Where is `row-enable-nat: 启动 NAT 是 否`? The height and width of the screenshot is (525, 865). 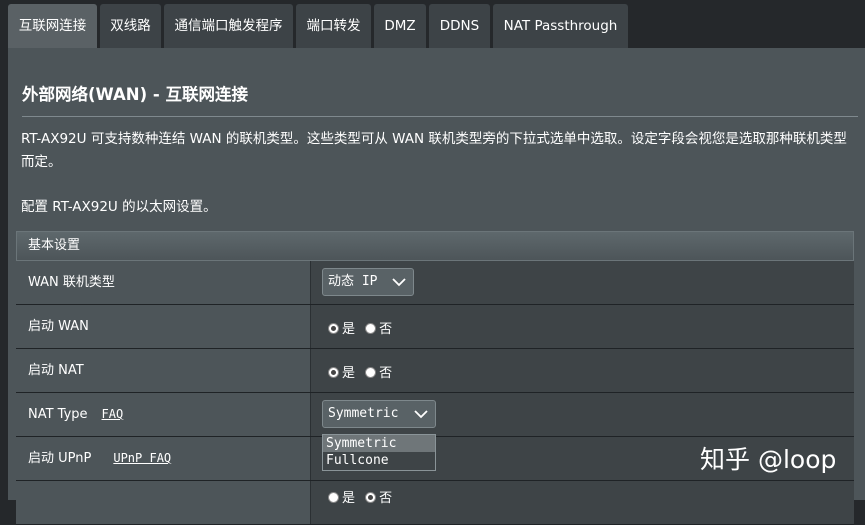 row-enable-nat: 启动 NAT 是 否 is located at coordinates (435, 371).